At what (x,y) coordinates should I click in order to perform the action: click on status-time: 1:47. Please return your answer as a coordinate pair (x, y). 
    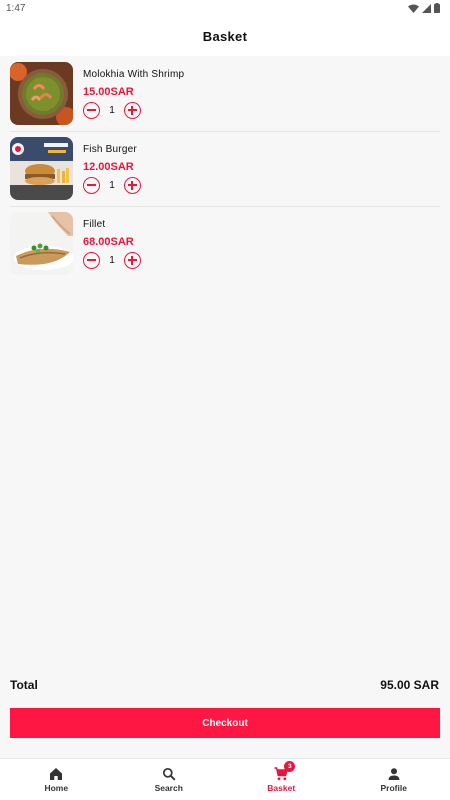
    Looking at the image, I should click on (16, 8).